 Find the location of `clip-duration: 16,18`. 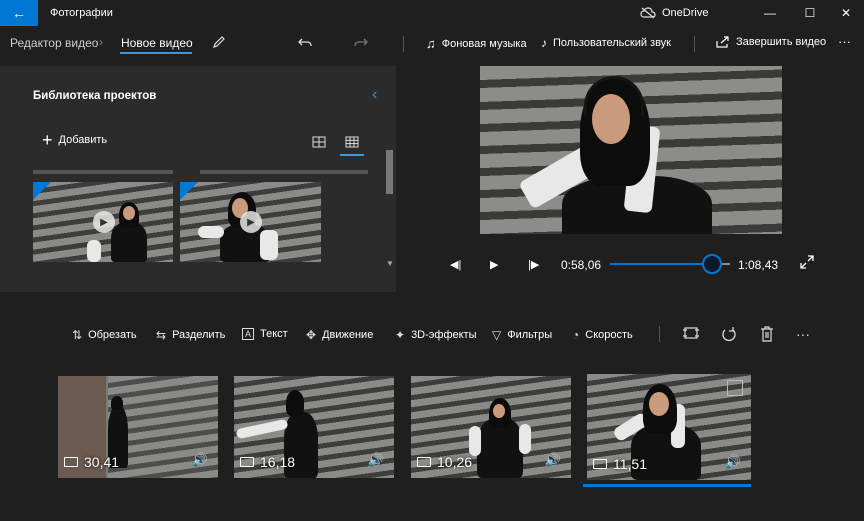

clip-duration: 16,18 is located at coordinates (267, 462).